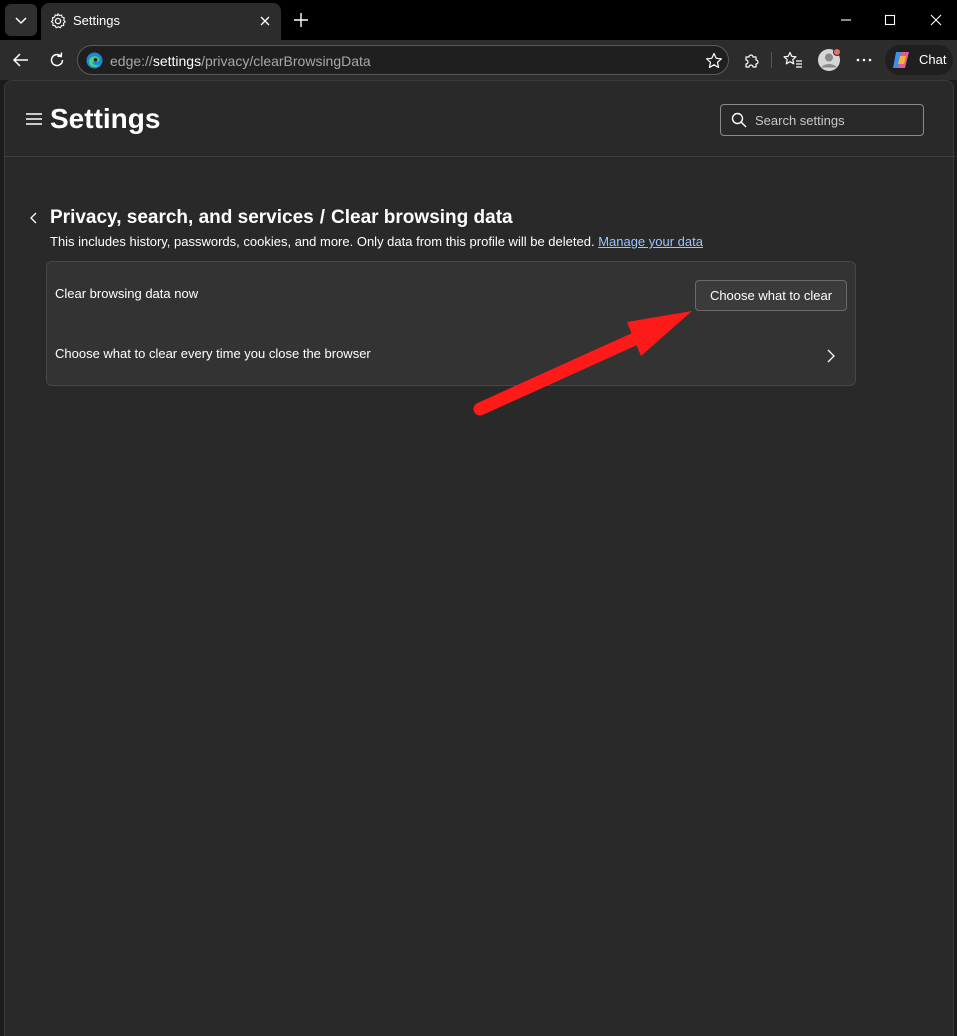 This screenshot has width=957, height=1036. I want to click on tab-strip: Settings, so click(478, 20).